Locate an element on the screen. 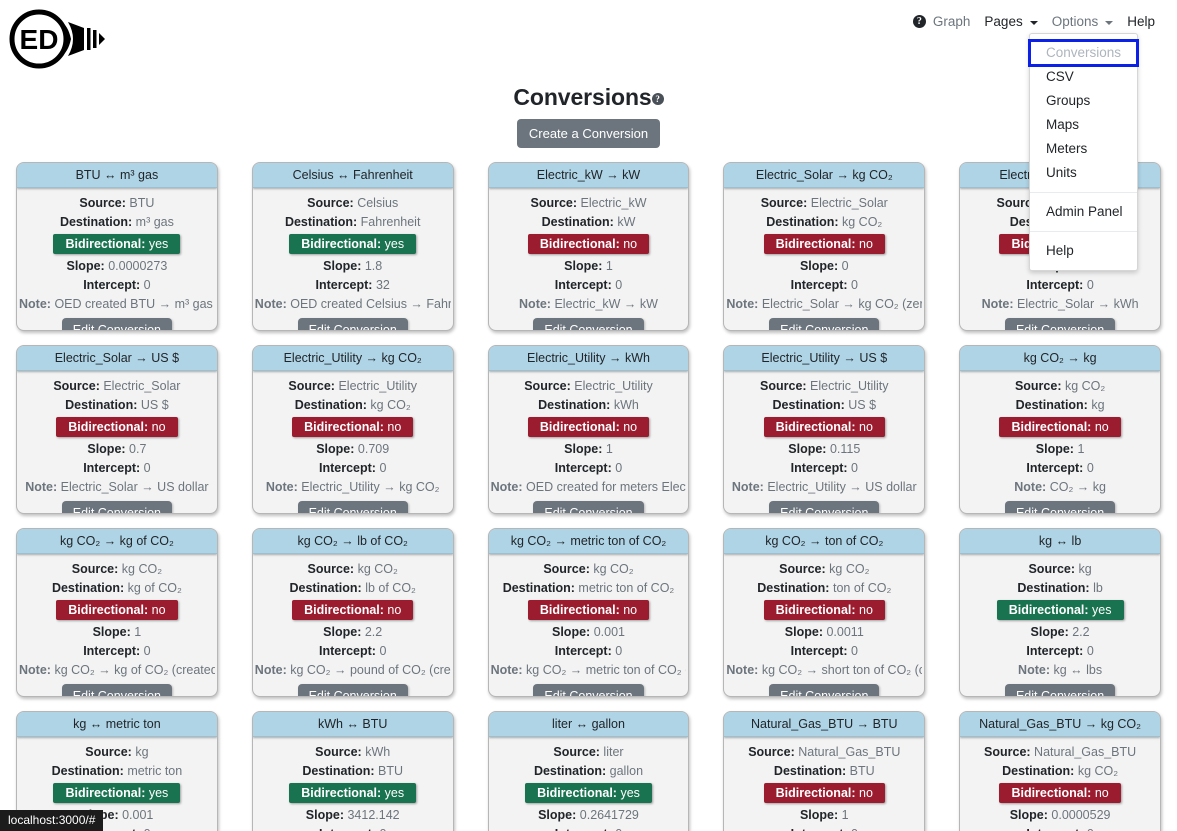  dropdown-item-conversions: Conversions is located at coordinates (1083, 53).